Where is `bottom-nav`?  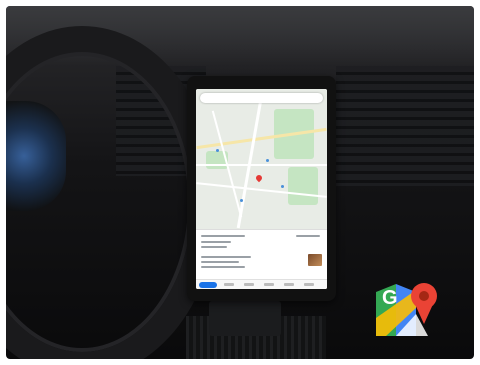
bottom-nav is located at coordinates (261, 284).